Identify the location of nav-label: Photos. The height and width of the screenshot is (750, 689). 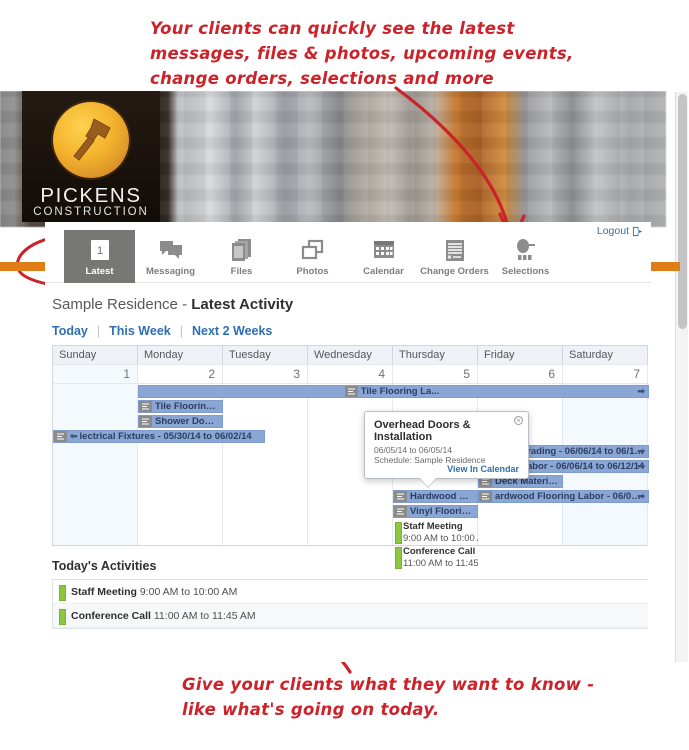
(312, 271).